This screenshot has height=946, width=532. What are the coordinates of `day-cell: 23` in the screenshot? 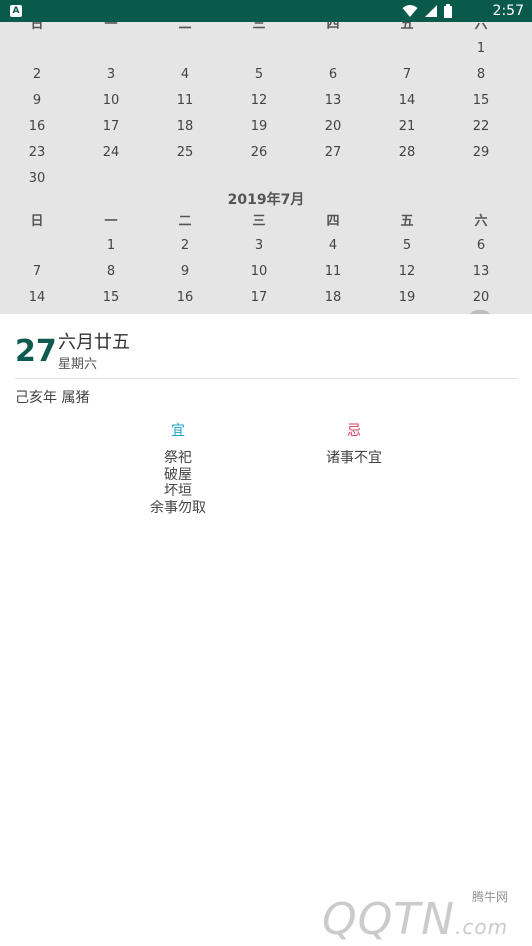 It's located at (37, 153).